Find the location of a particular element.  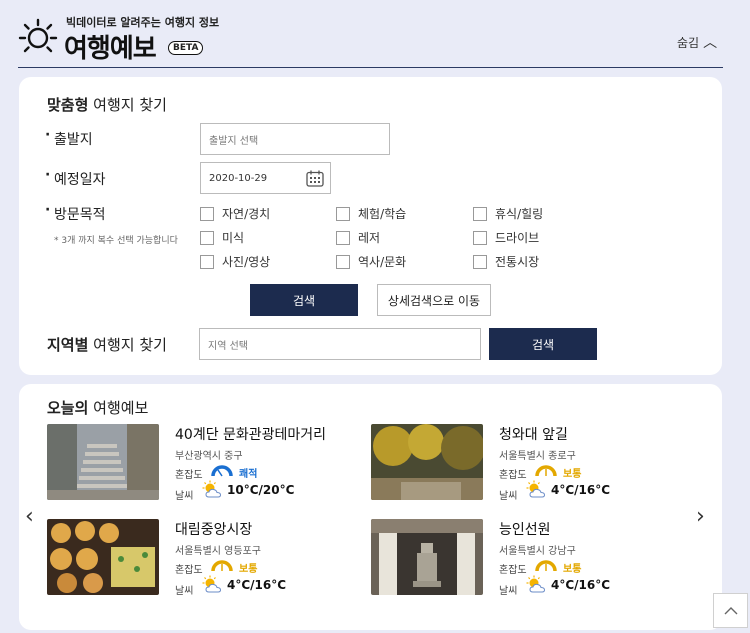

hide-button: 숨김 ︿ is located at coordinates (697, 42).